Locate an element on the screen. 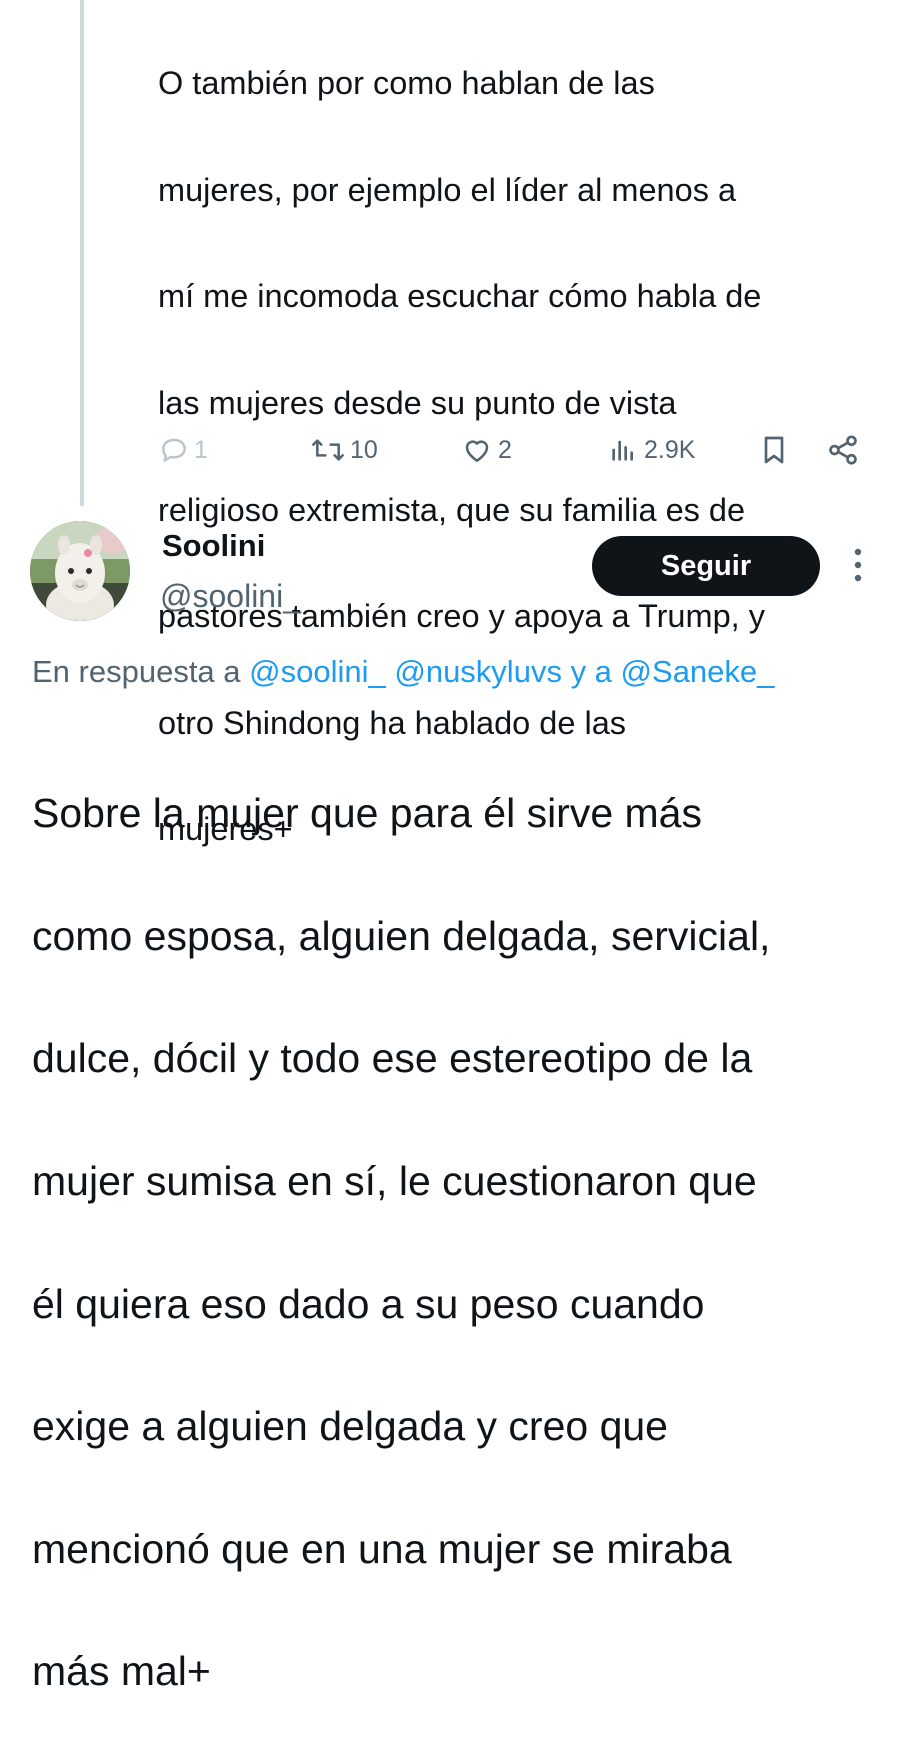  tweet-text-line: Sobre la mujer que para él sirve más is located at coordinates (367, 813).